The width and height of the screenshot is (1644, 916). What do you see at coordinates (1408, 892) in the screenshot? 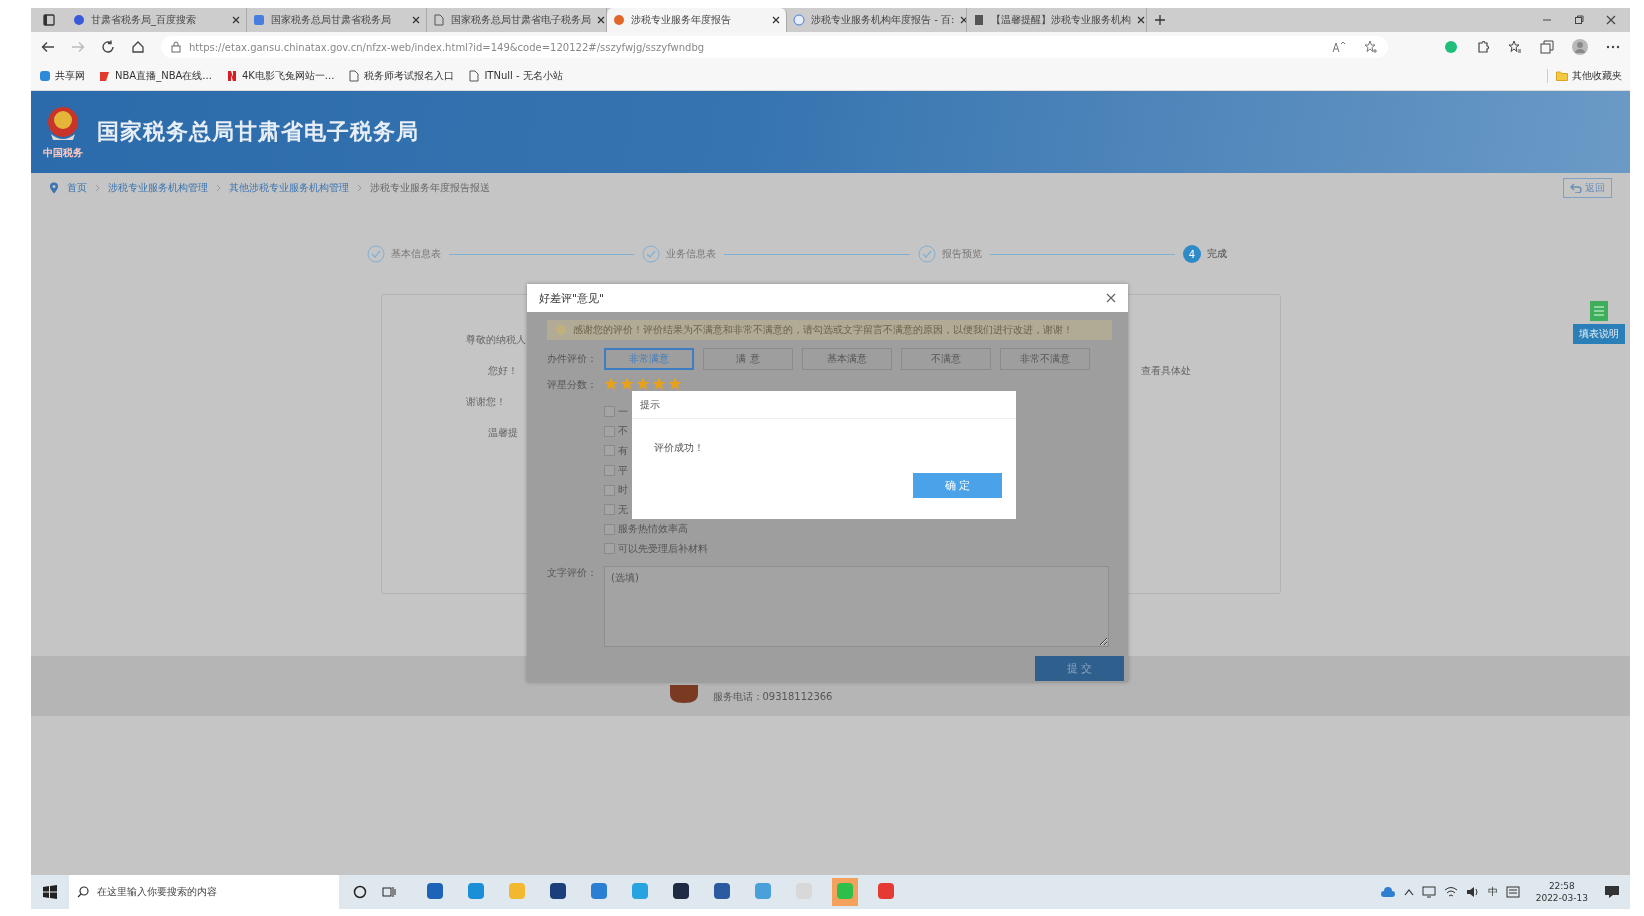
I see `chevron-up-icon` at bounding box center [1408, 892].